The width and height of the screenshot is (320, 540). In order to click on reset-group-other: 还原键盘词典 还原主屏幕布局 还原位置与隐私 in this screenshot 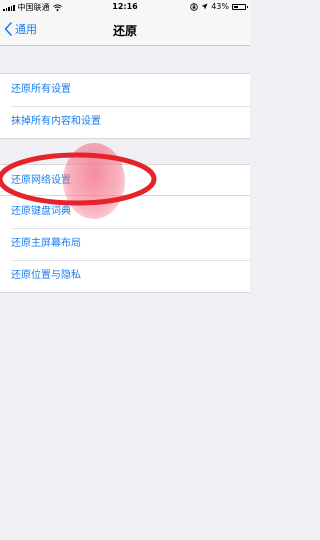, I will do `click(125, 244)`.